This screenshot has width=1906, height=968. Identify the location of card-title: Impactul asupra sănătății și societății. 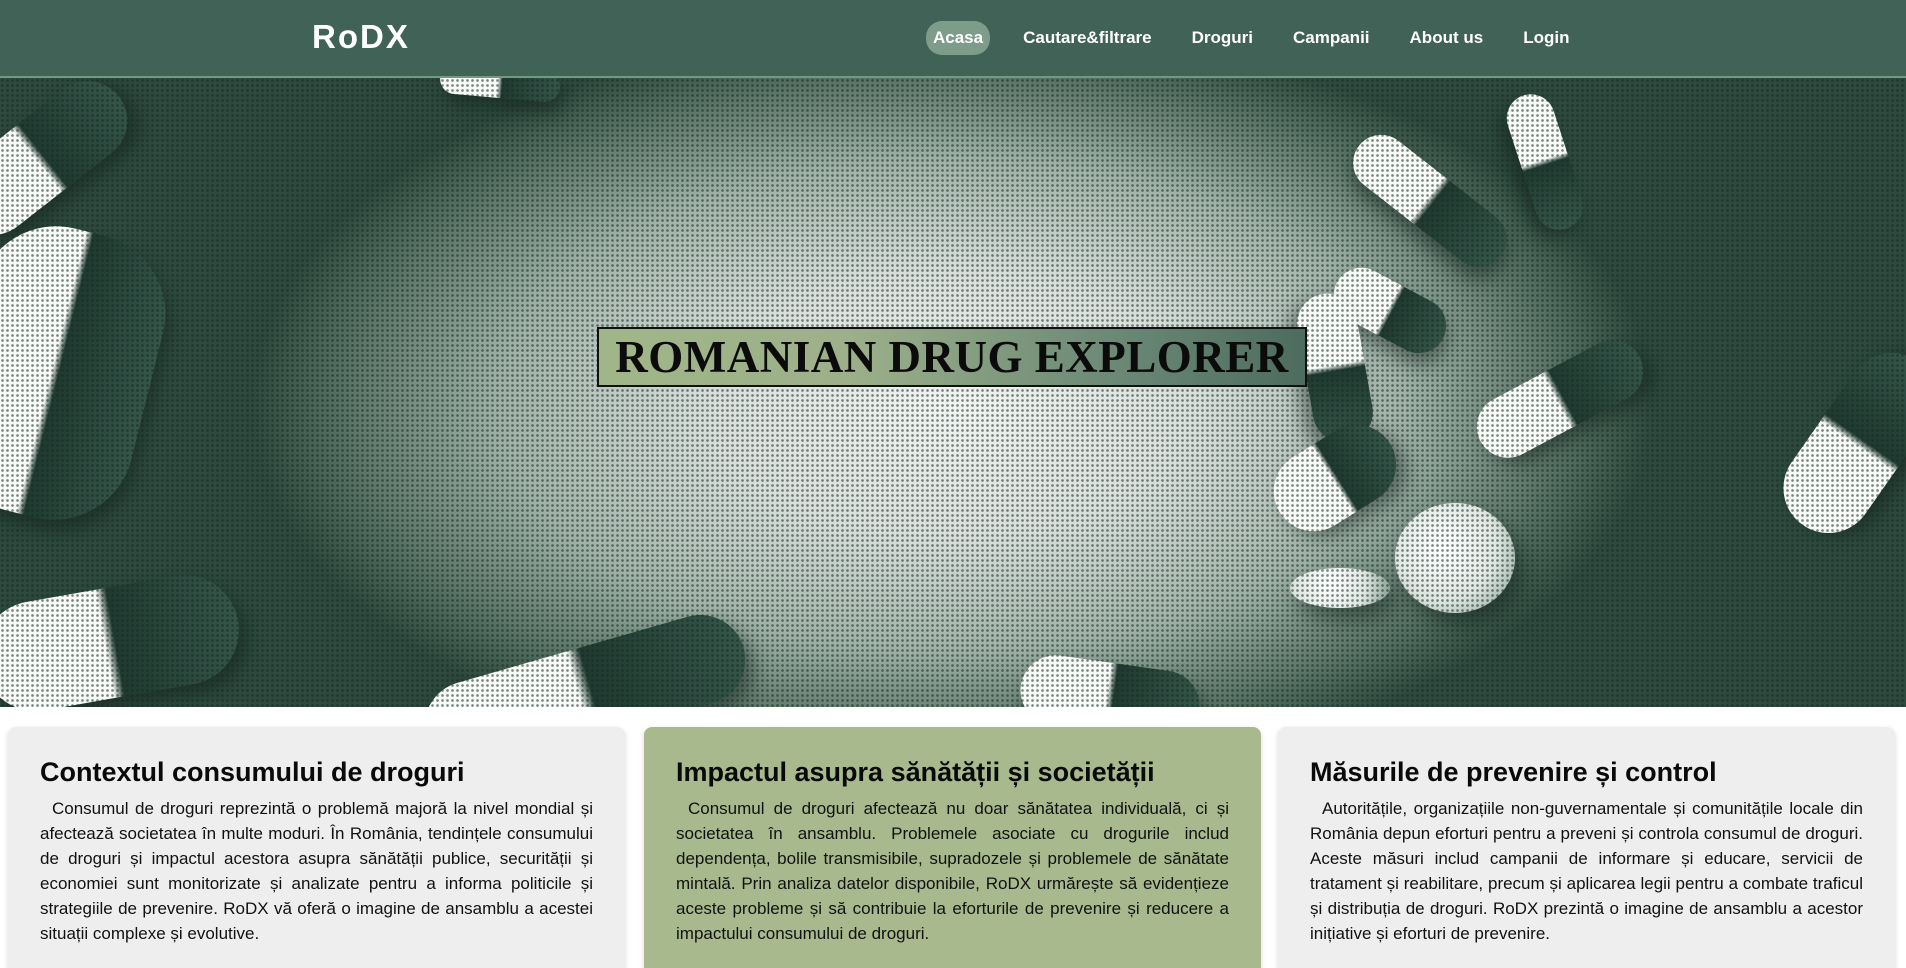
(915, 772).